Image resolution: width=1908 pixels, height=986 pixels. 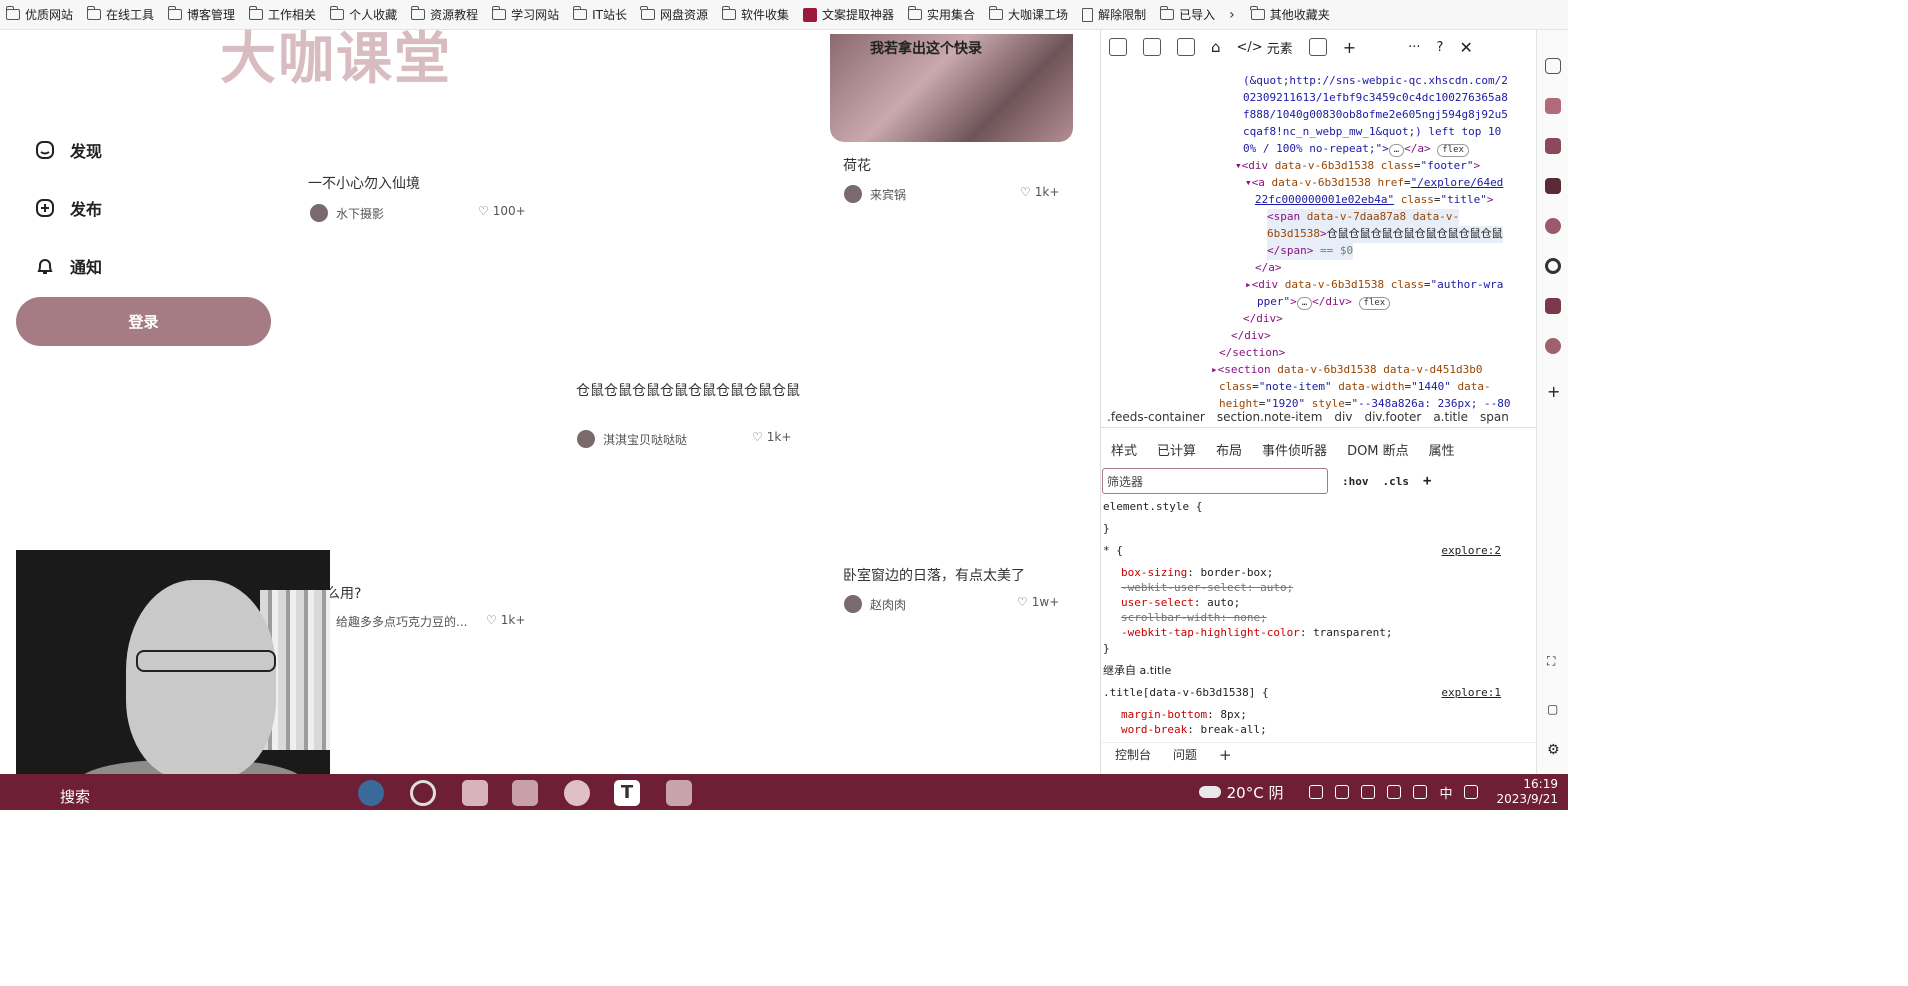 I want to click on style-prop: user-select: auto;, so click(x=1180, y=603).